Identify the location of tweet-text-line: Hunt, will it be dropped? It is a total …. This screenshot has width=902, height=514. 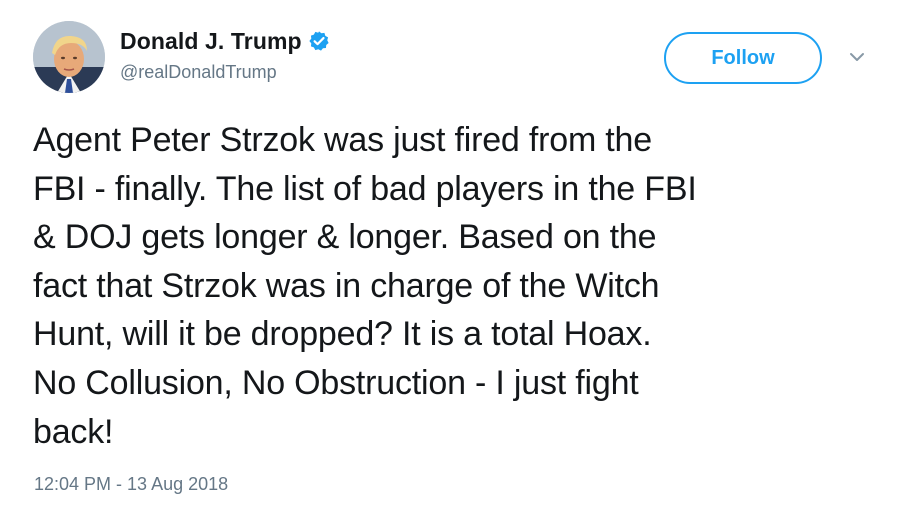
(342, 334).